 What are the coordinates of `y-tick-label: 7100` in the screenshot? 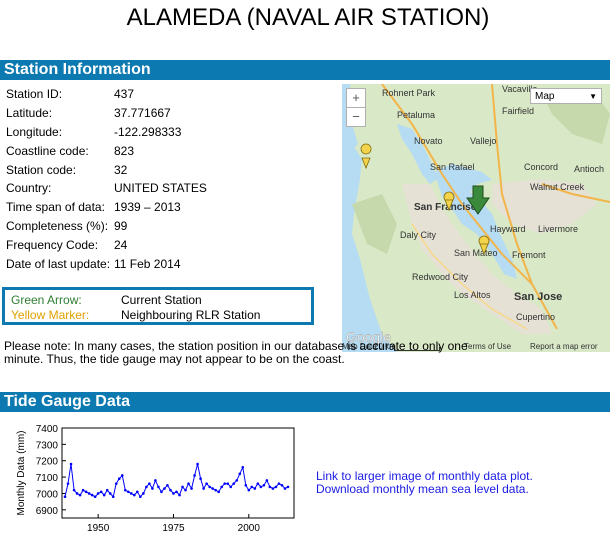 It's located at (47, 478).